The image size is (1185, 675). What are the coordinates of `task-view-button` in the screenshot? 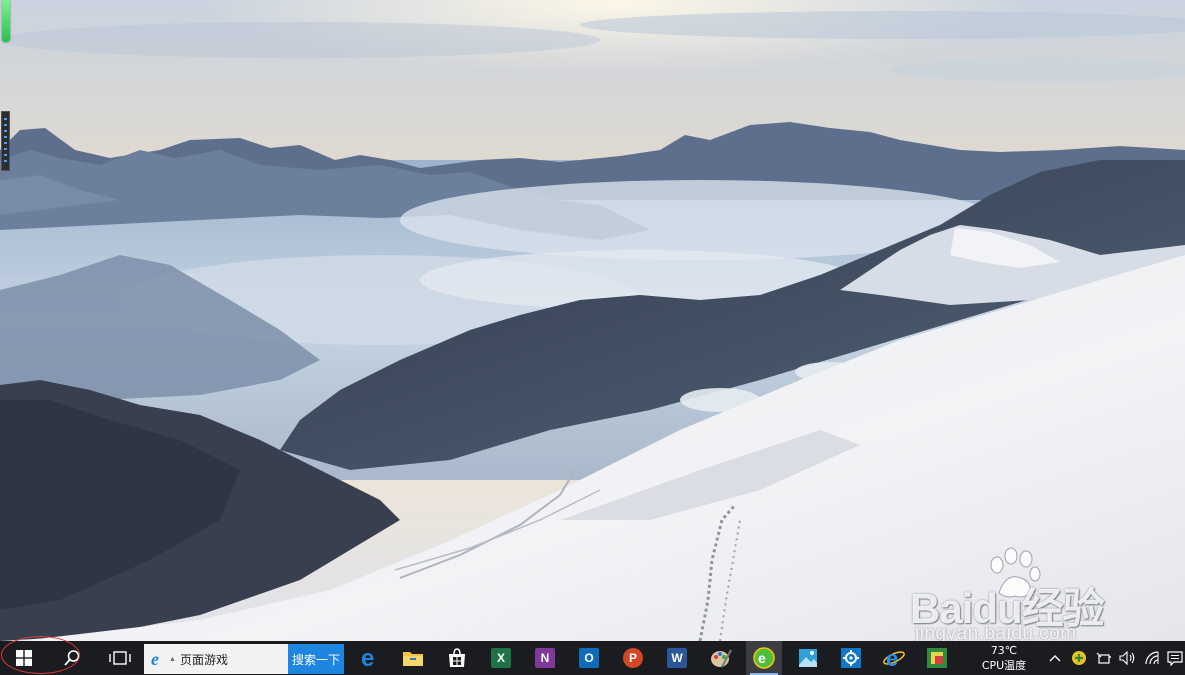 It's located at (120, 658).